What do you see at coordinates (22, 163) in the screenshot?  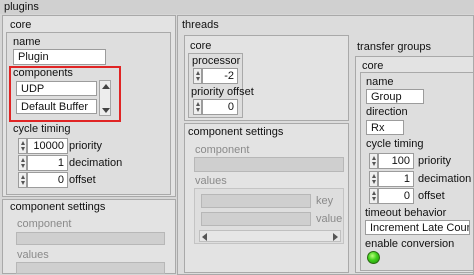 I see `decimation-spin-icon` at bounding box center [22, 163].